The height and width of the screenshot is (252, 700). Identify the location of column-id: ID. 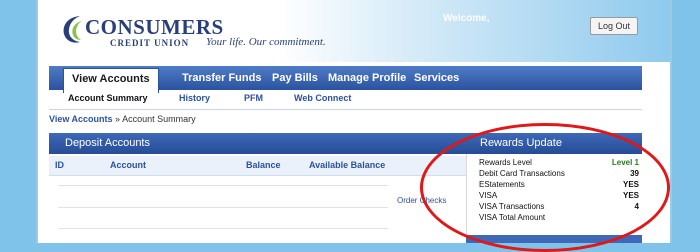
(59, 165).